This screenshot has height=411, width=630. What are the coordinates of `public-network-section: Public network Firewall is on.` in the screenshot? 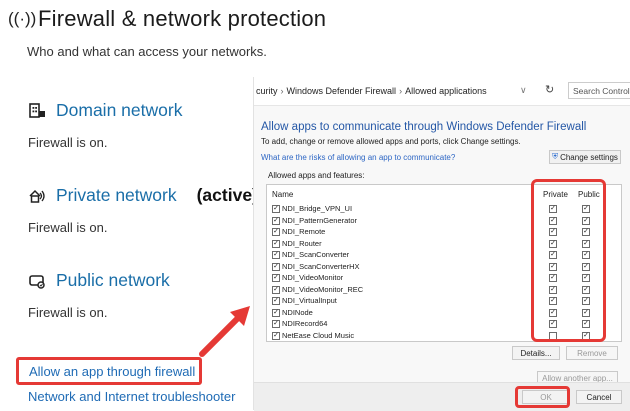 It's located at (99, 295).